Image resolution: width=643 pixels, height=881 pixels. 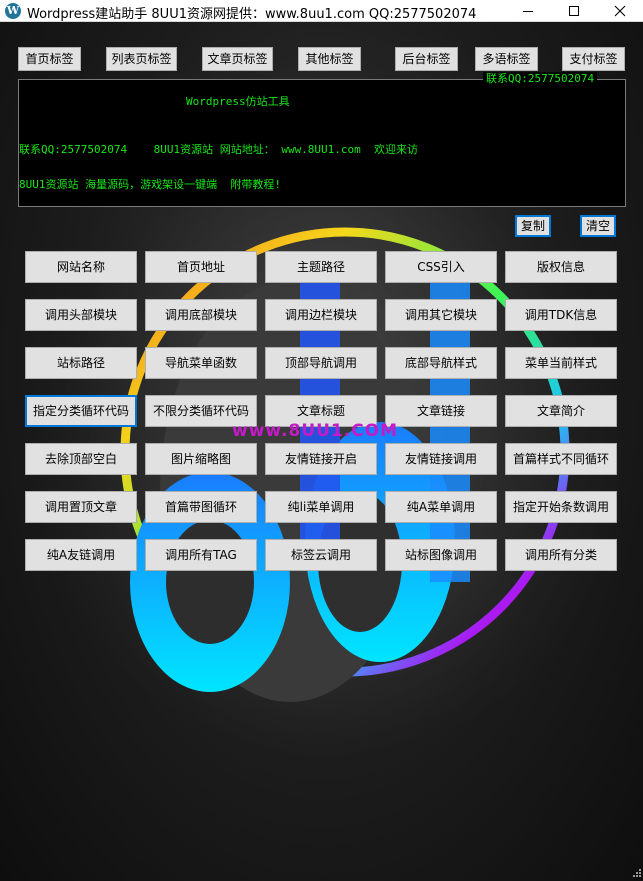 I want to click on thumbnail-button: 图片缩略图, so click(x=201, y=459).